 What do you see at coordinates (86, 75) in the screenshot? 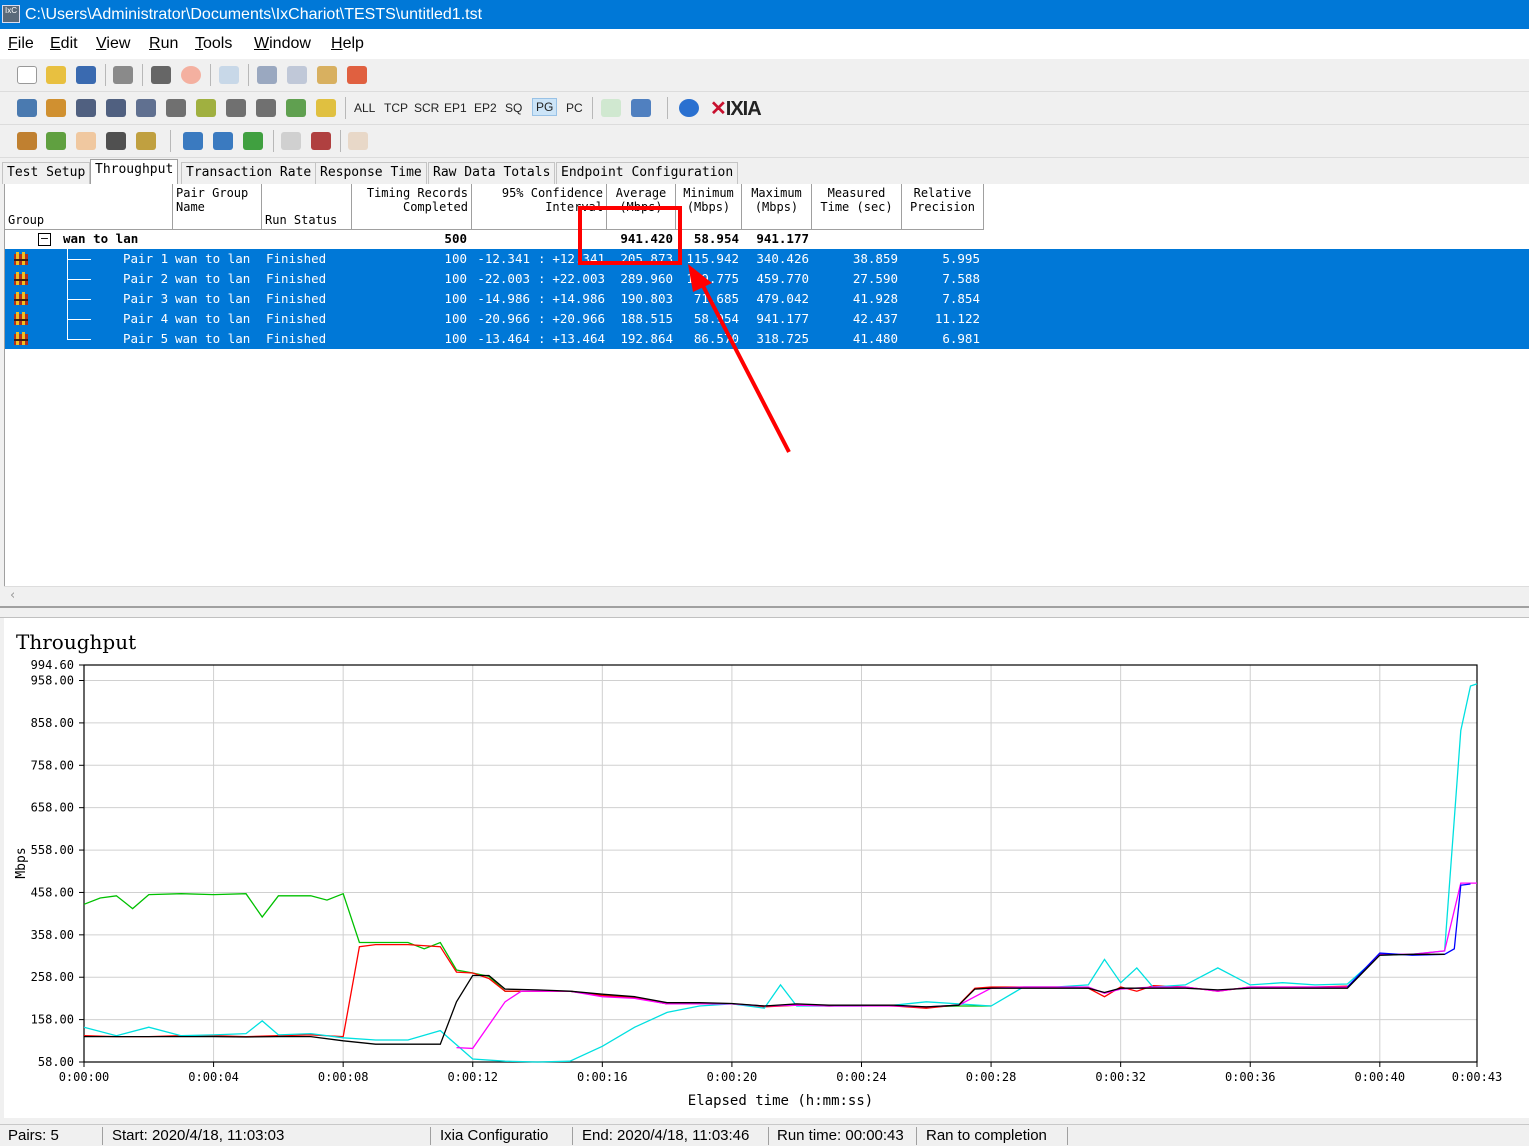
I see `save-icon` at bounding box center [86, 75].